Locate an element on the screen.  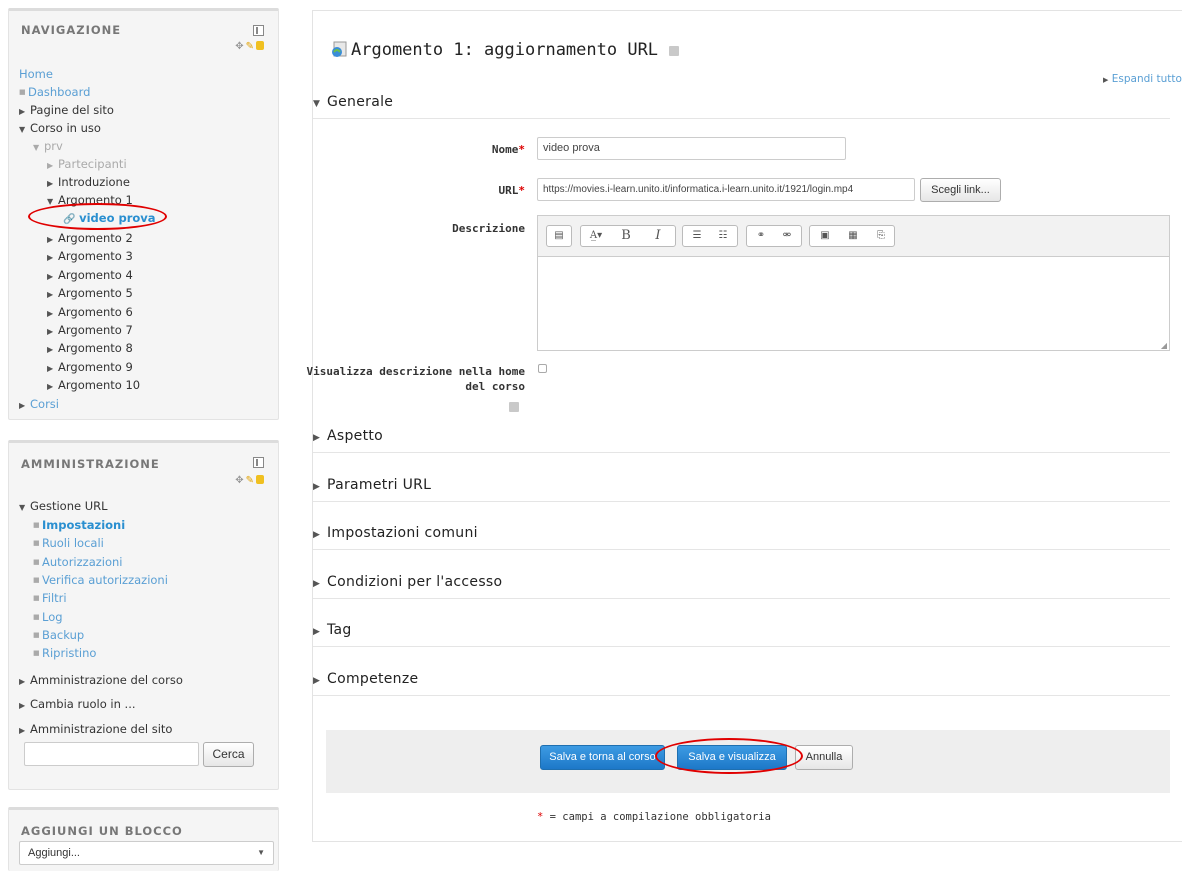
url-module-icon is located at coordinates (339, 49).